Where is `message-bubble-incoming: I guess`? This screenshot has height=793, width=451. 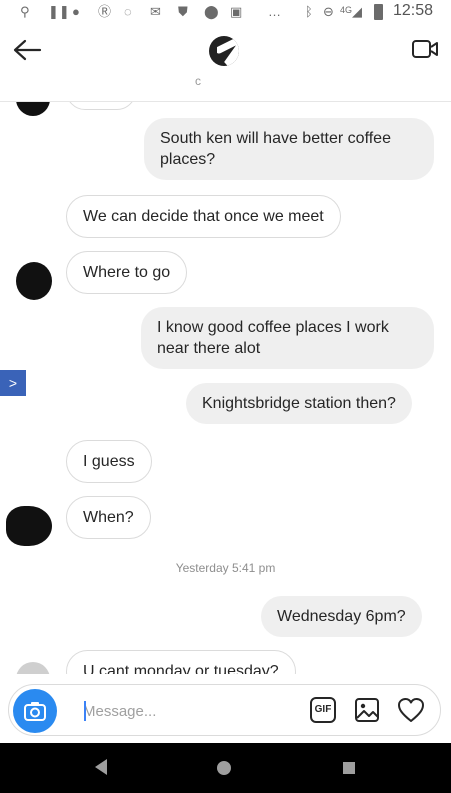
message-bubble-incoming: I guess is located at coordinates (109, 461).